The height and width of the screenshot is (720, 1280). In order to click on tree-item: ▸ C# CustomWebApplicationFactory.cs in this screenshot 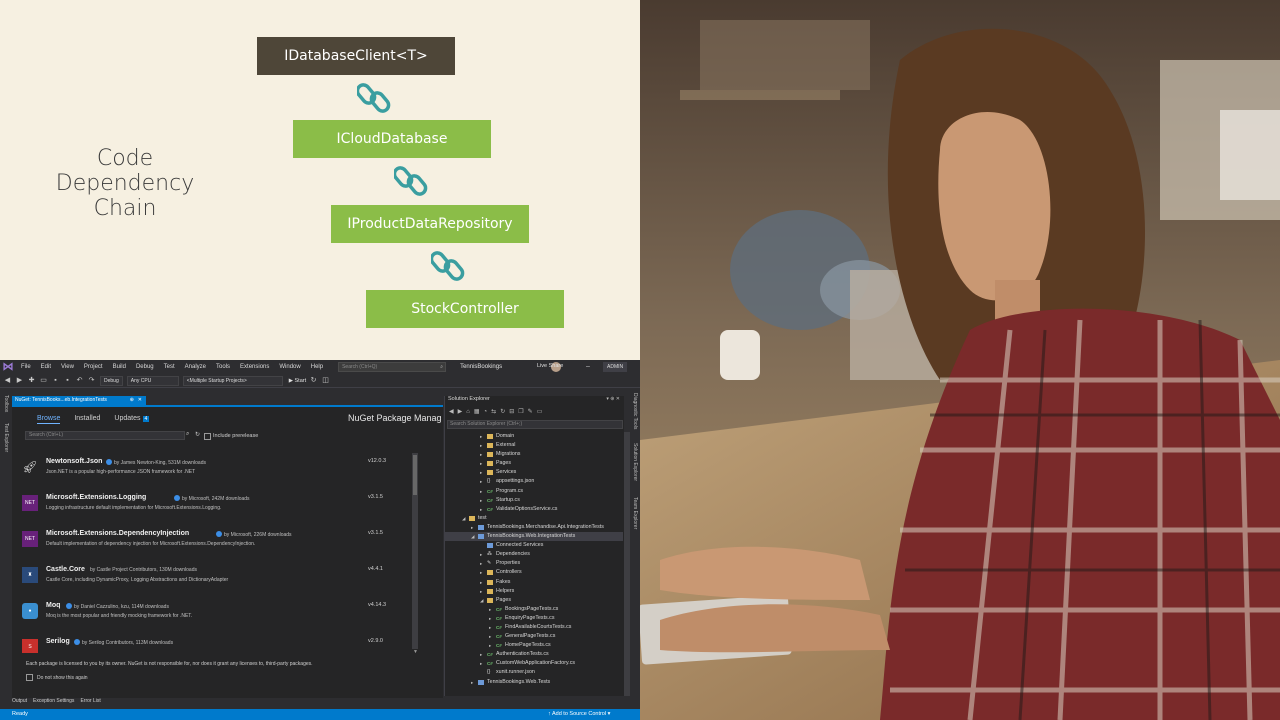, I will do `click(534, 663)`.